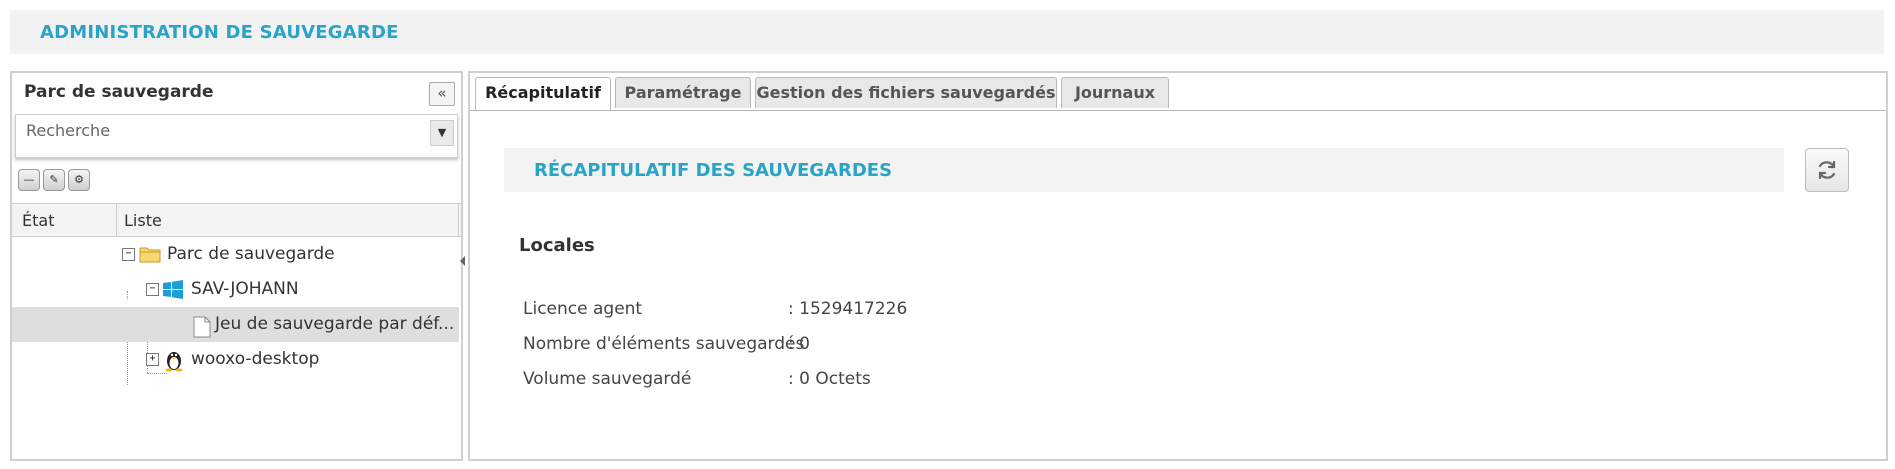 The image size is (1895, 469). I want to click on info-value: : 0, so click(799, 344).